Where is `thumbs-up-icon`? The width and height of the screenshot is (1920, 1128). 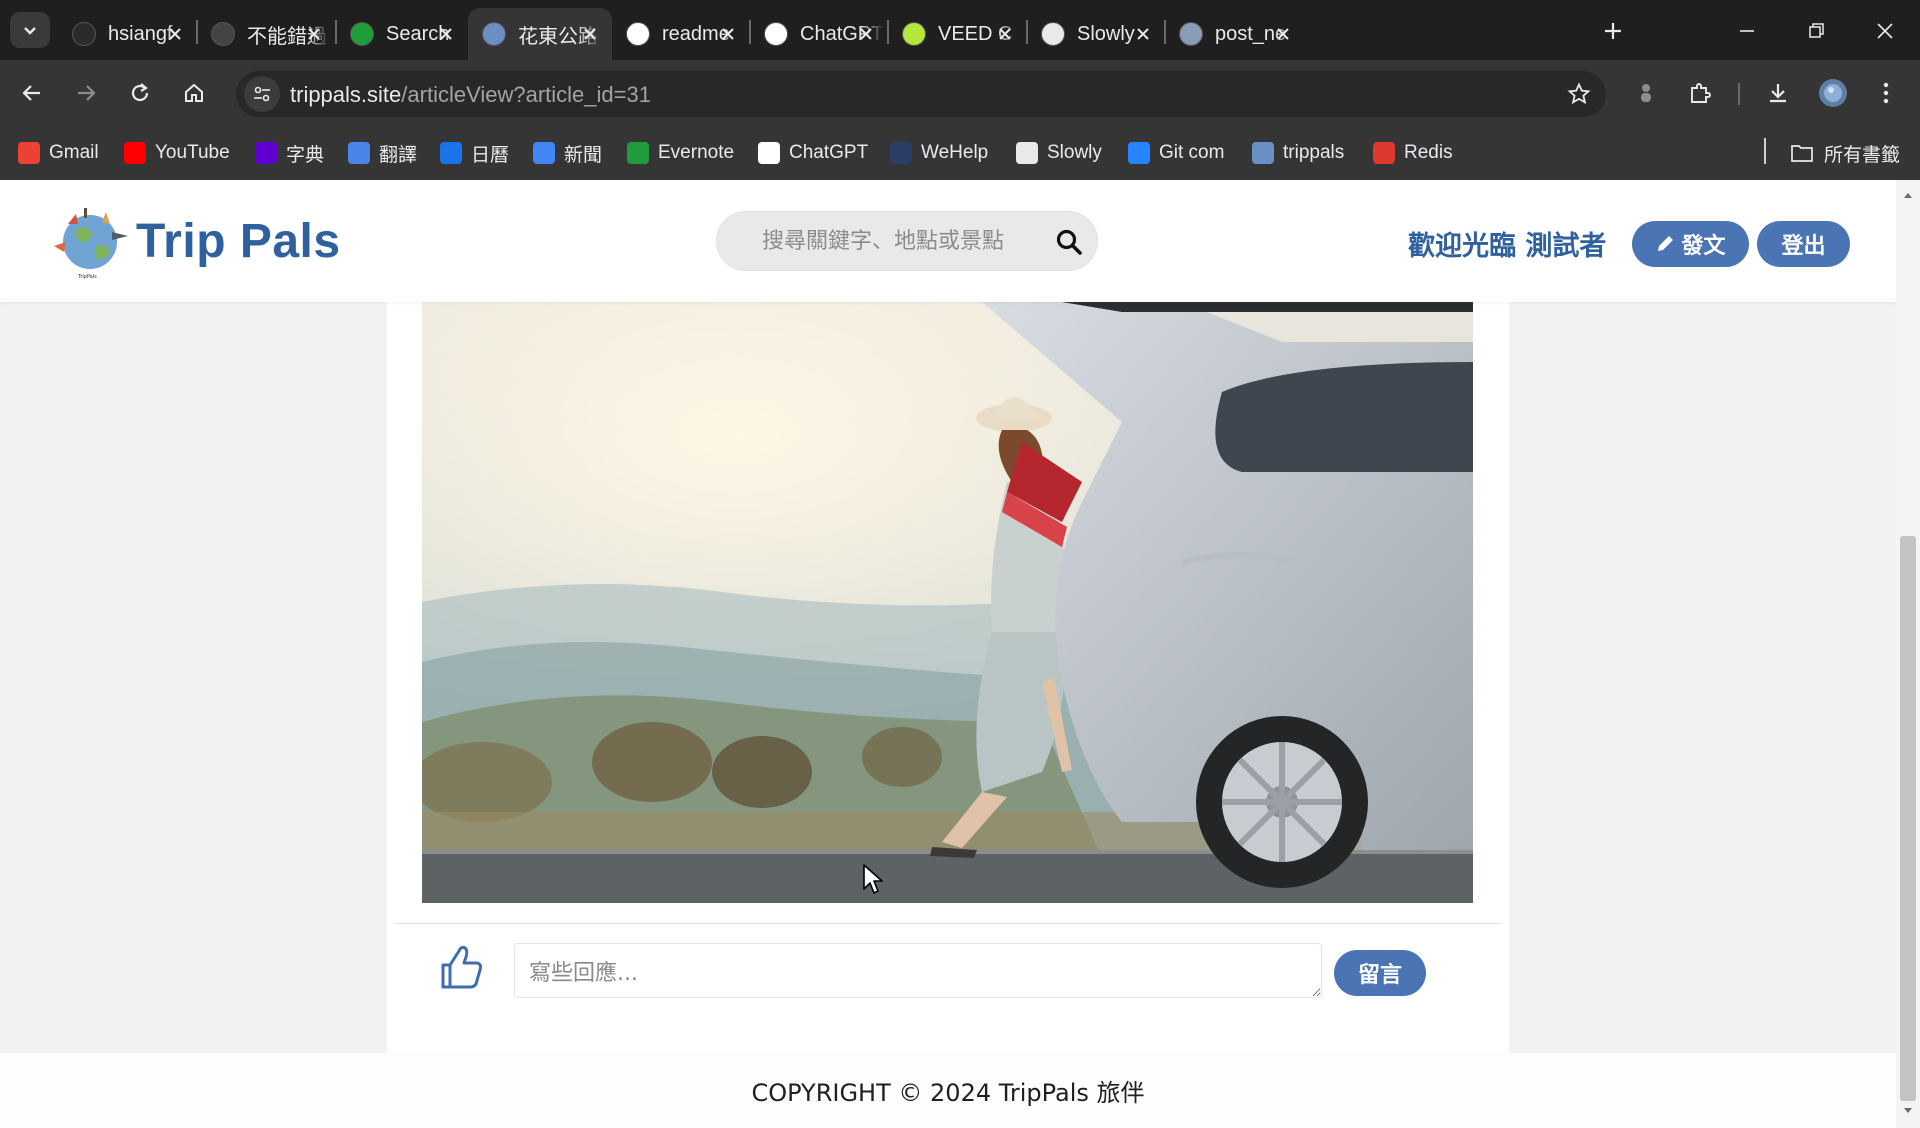
thumbs-up-icon is located at coordinates (462, 967).